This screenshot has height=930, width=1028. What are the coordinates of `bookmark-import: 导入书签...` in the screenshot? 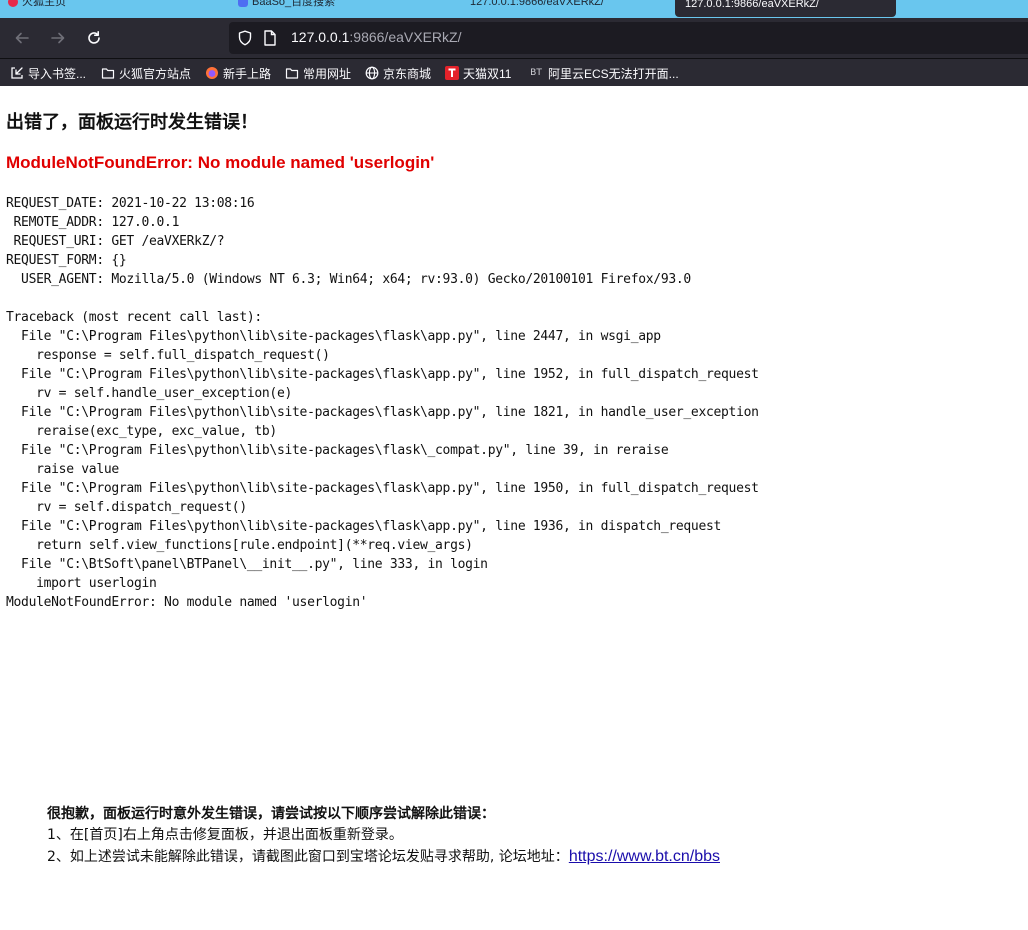 It's located at (48, 73).